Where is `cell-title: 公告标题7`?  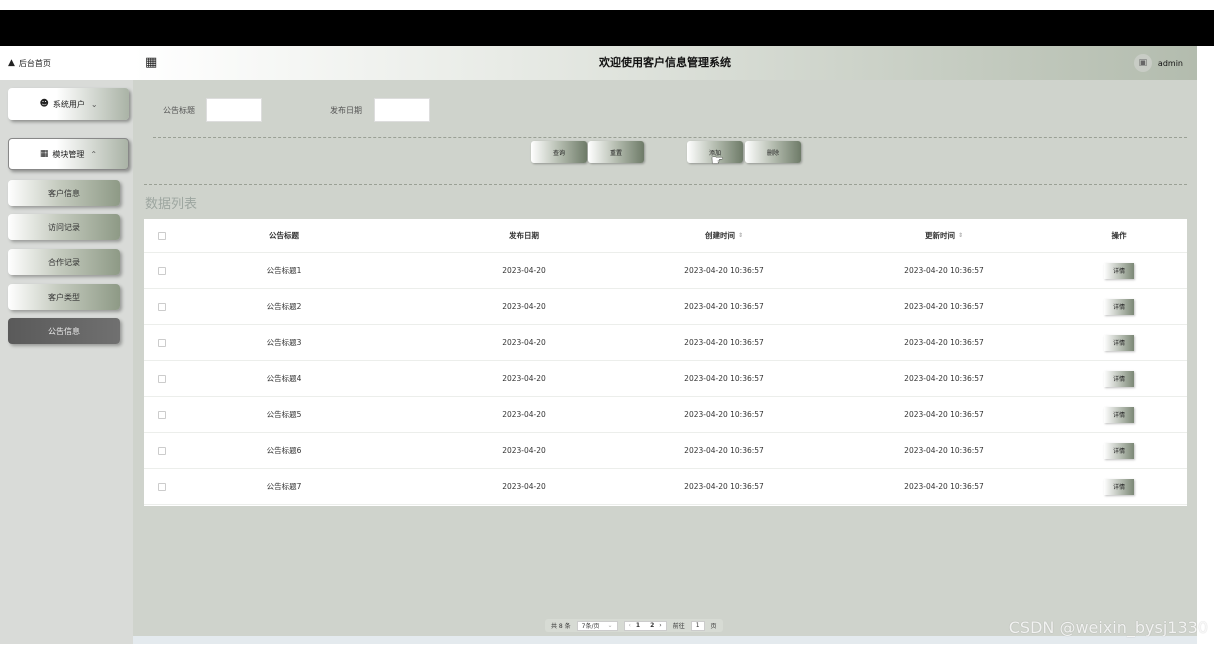
cell-title: 公告标题7 is located at coordinates (284, 486).